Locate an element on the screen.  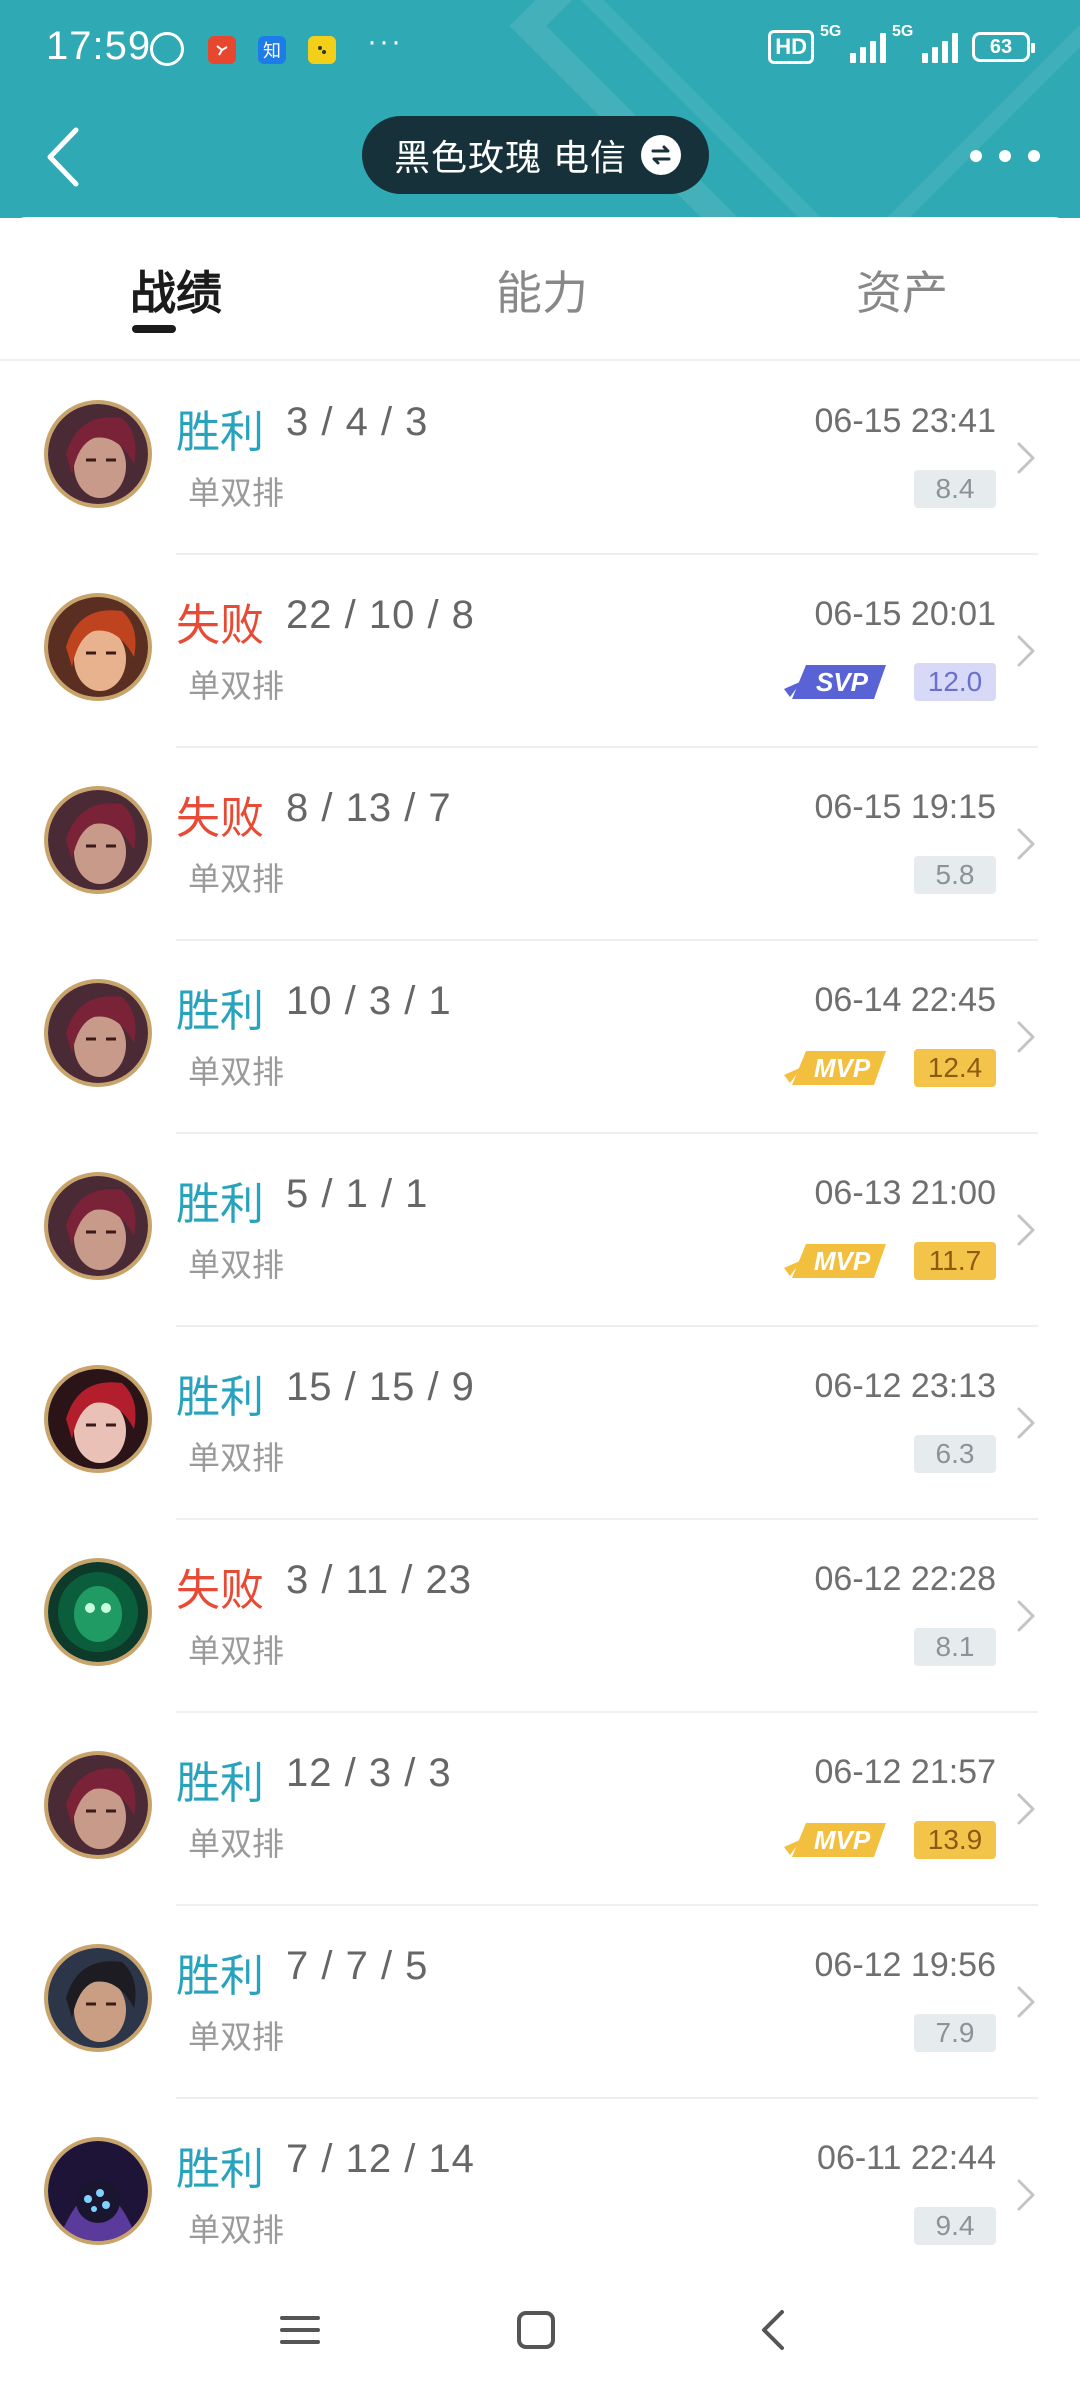
more-notifications-icon: ··· is located at coordinates (385, 41).